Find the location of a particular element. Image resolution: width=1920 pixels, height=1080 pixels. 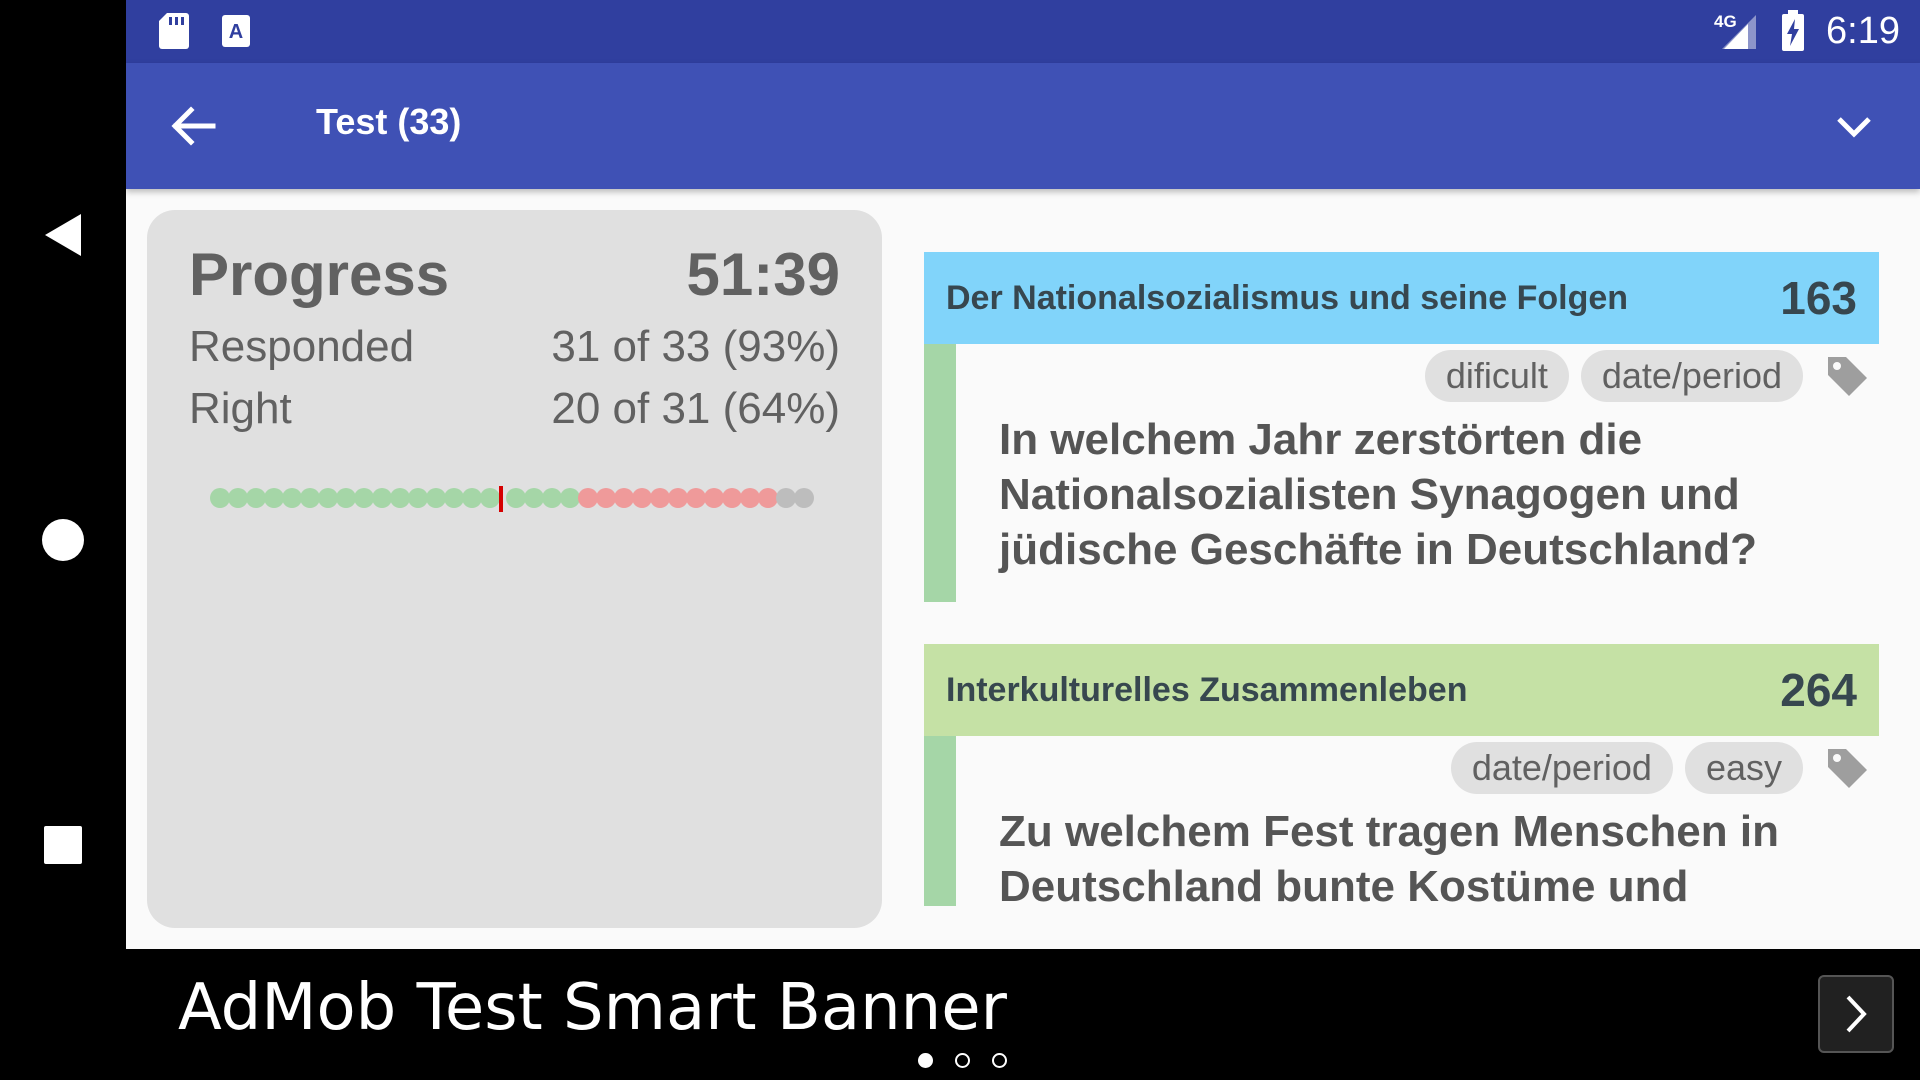

home-nav-icon is located at coordinates (63, 540).